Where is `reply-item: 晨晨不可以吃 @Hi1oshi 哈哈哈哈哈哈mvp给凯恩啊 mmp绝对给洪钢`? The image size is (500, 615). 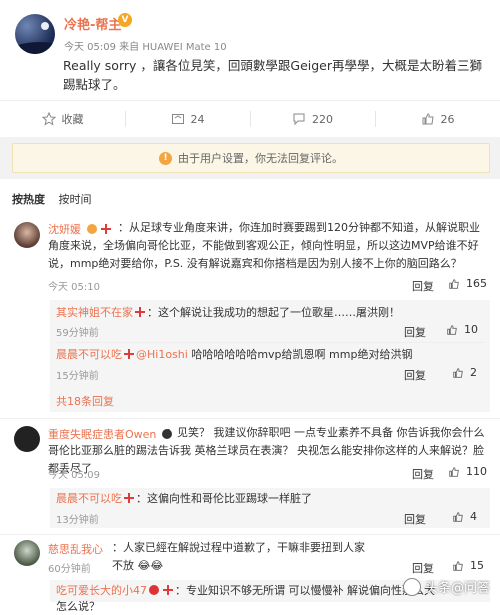 reply-item: 晨晨不可以吃 @Hi1oshi 哈哈哈哈哈哈mvp给凯恩啊 mmp绝对给洪钢 is located at coordinates (236, 355).